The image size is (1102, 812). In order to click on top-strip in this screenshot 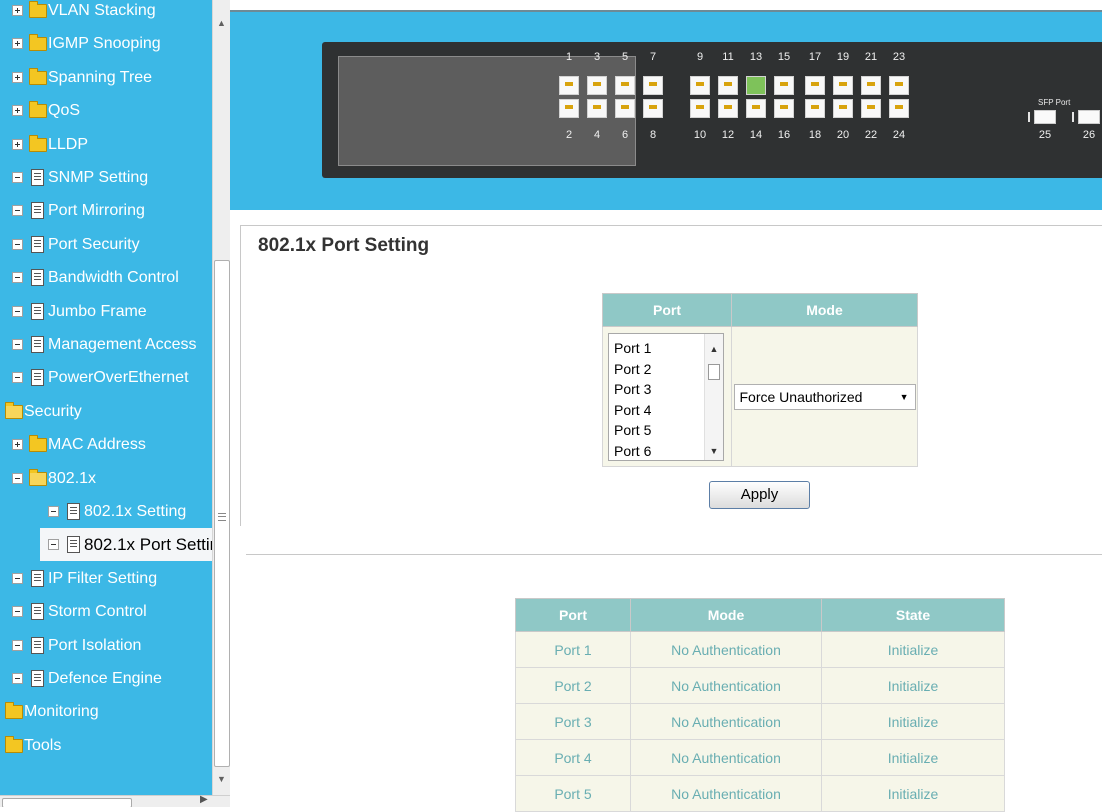, I will do `click(666, 6)`.